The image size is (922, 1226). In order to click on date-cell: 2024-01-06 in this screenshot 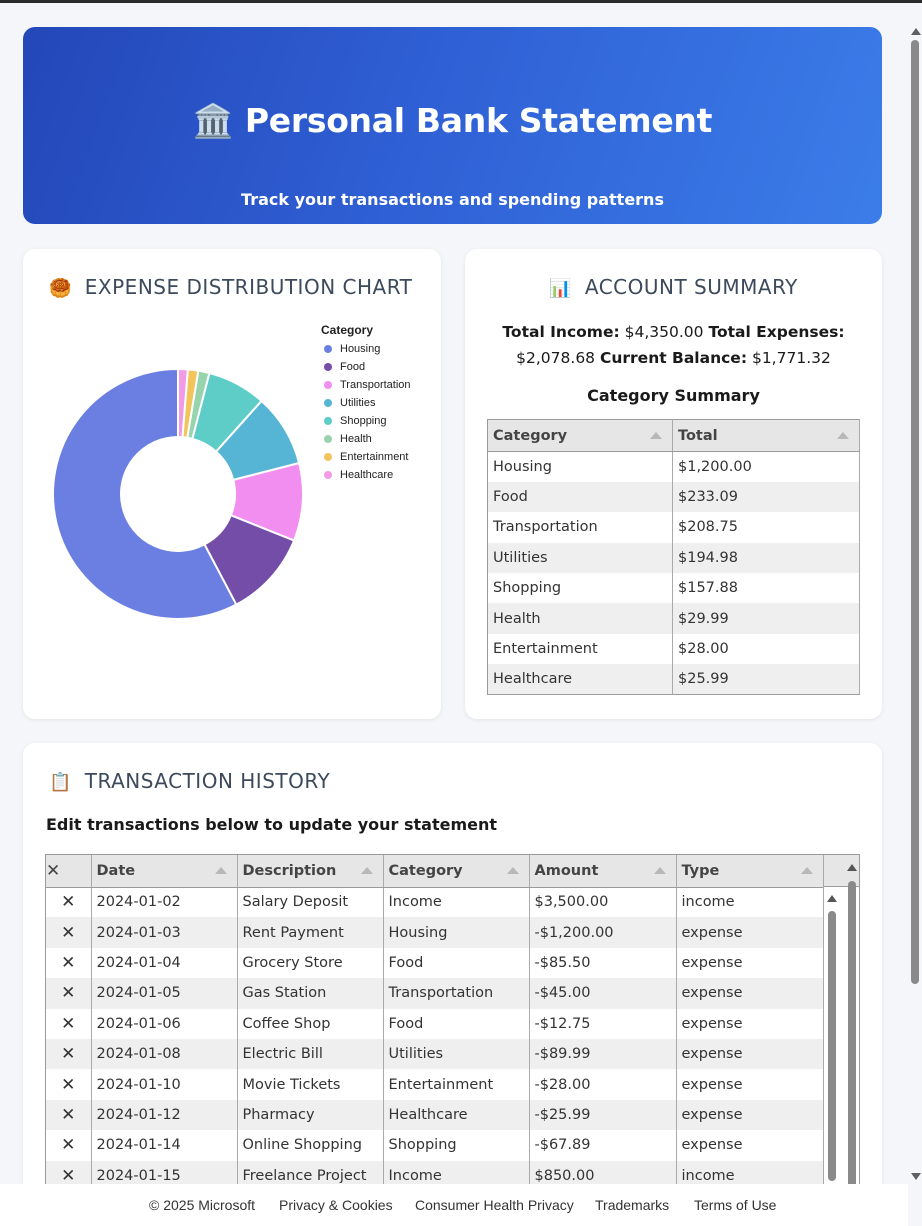, I will do `click(164, 1023)`.